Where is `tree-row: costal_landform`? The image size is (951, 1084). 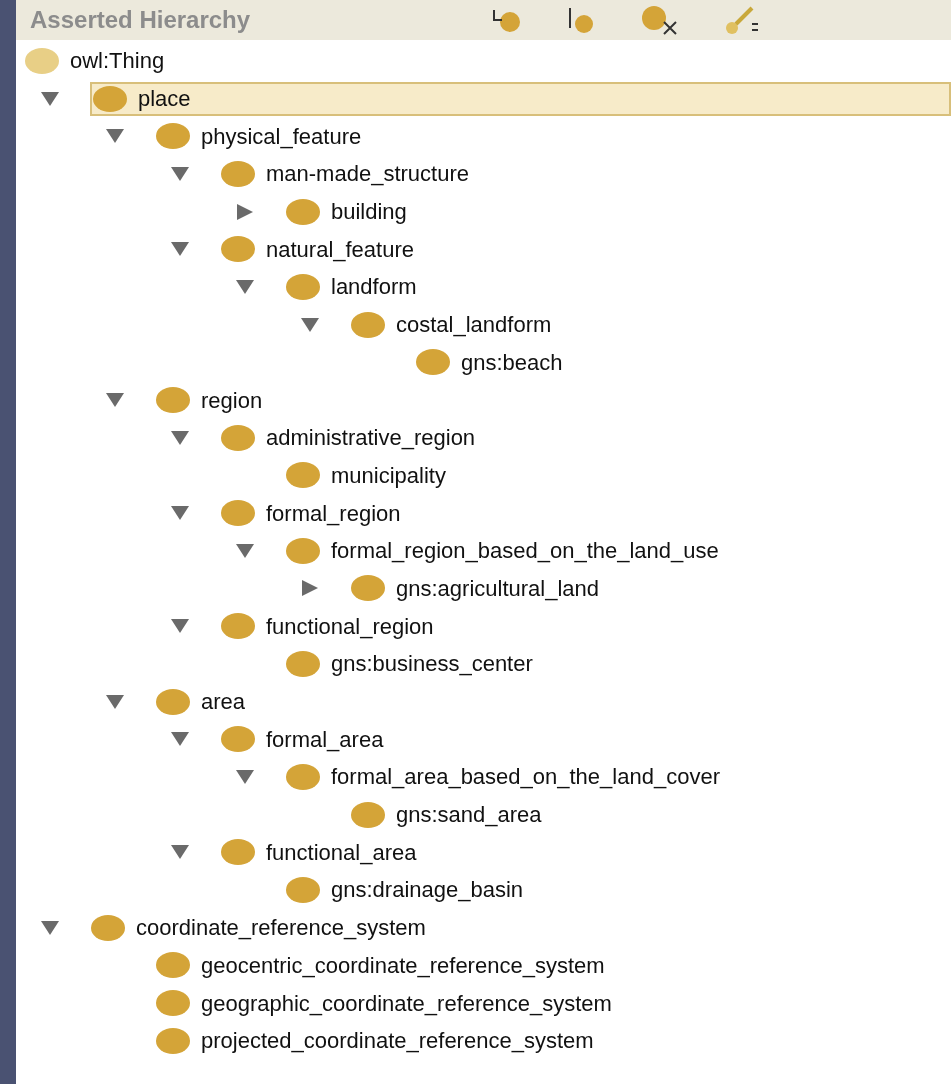 tree-row: costal_landform is located at coordinates (455, 324).